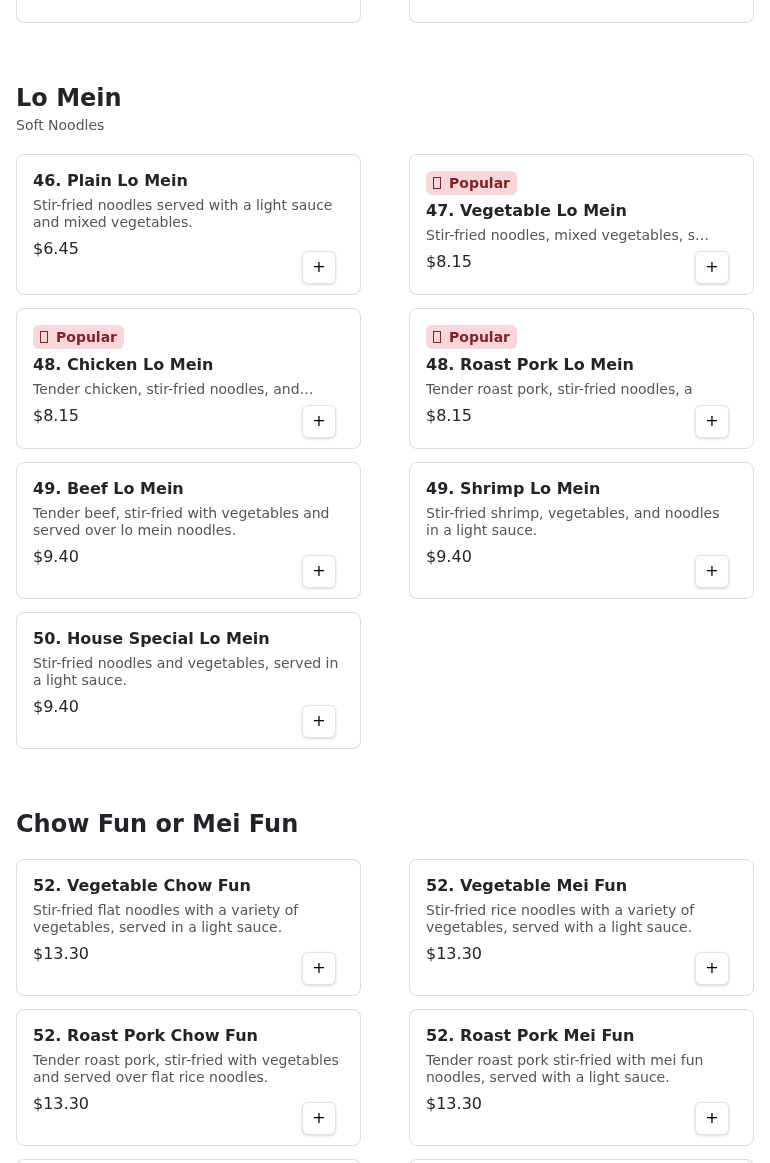 This screenshot has height=1163, width=770. Describe the element at coordinates (152, 638) in the screenshot. I see `item-name: 50. House Special Lo Mein` at that location.